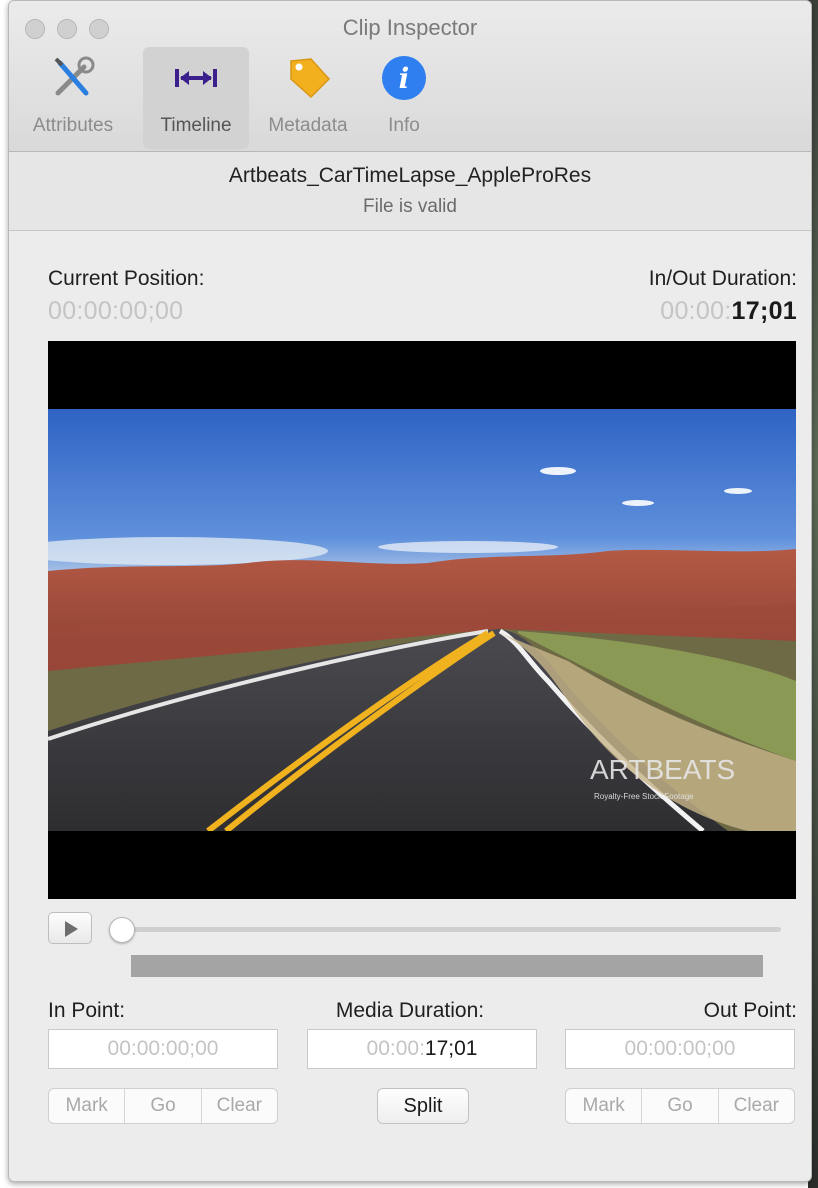 This screenshot has width=818, height=1188. What do you see at coordinates (126, 278) in the screenshot?
I see `current-position-label: Current Position:` at bounding box center [126, 278].